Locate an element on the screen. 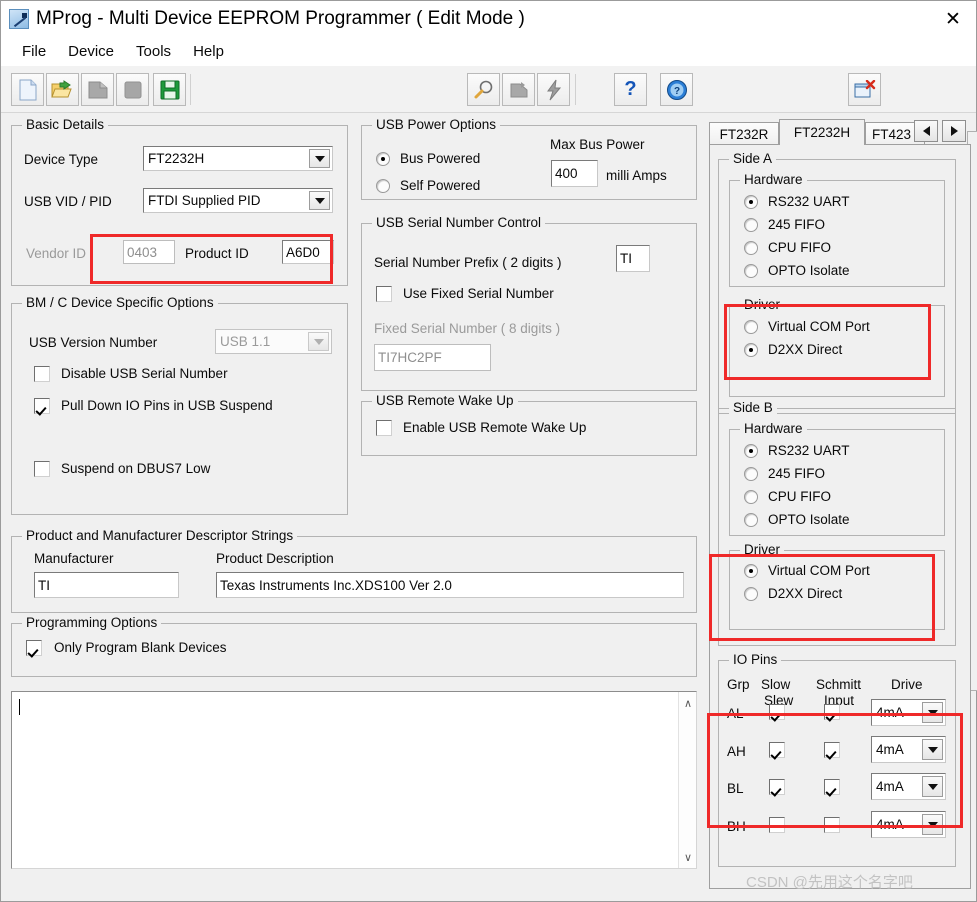 Image resolution: width=977 pixels, height=902 pixels. usb-vid-pid-combo: FTDI Supplied PID is located at coordinates (238, 200).